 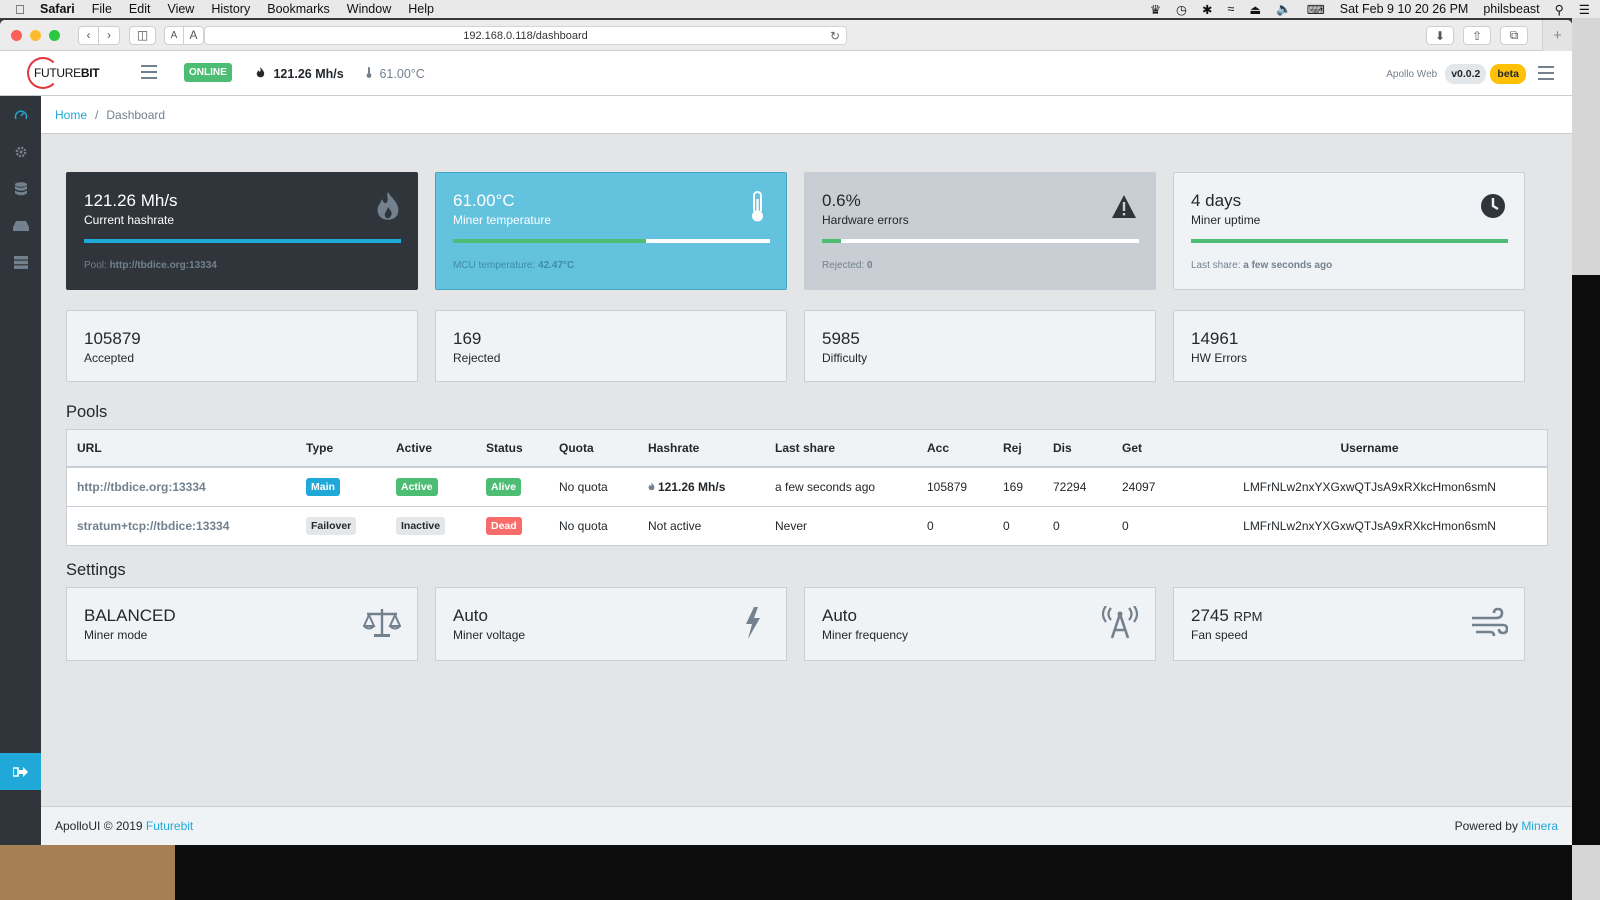 I want to click on sidebar-item-dashboard, so click(x=20, y=114).